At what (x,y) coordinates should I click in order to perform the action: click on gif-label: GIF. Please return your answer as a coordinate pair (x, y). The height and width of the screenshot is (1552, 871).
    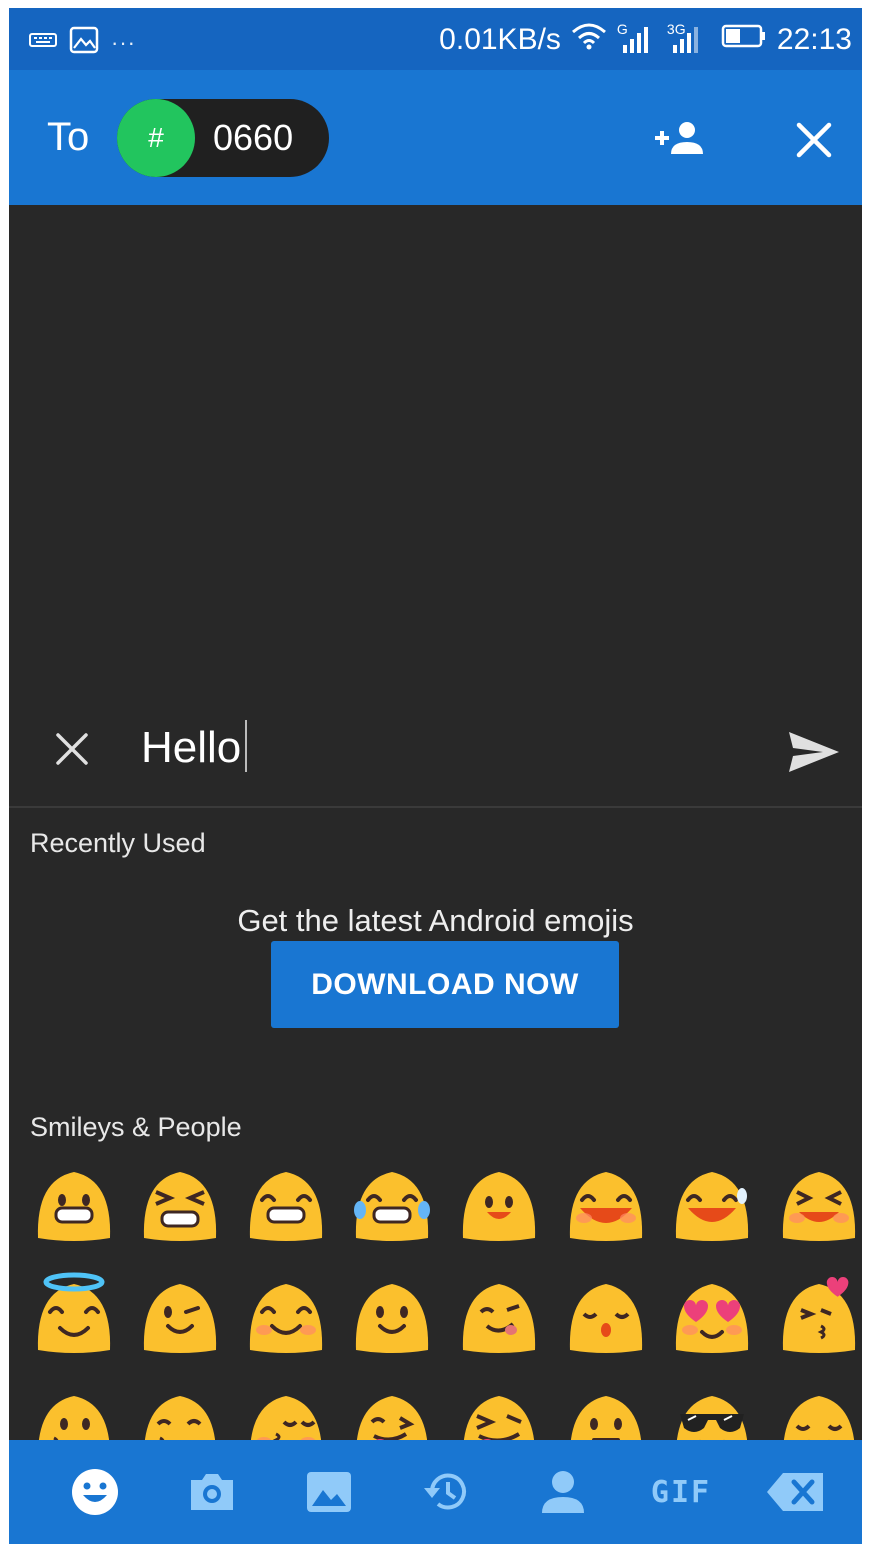
    Looking at the image, I should click on (681, 1492).